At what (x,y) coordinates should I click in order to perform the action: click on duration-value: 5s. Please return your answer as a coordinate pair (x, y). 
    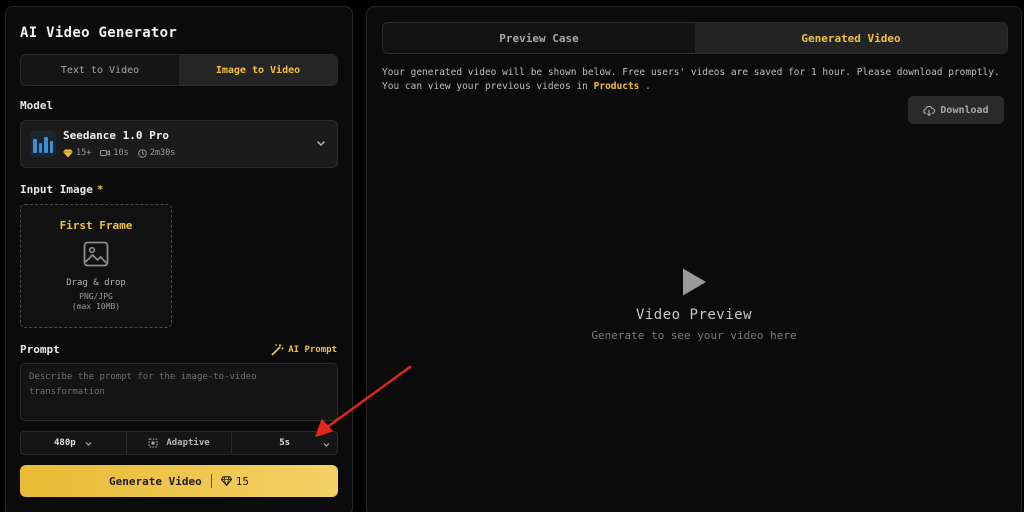
    Looking at the image, I should click on (285, 443).